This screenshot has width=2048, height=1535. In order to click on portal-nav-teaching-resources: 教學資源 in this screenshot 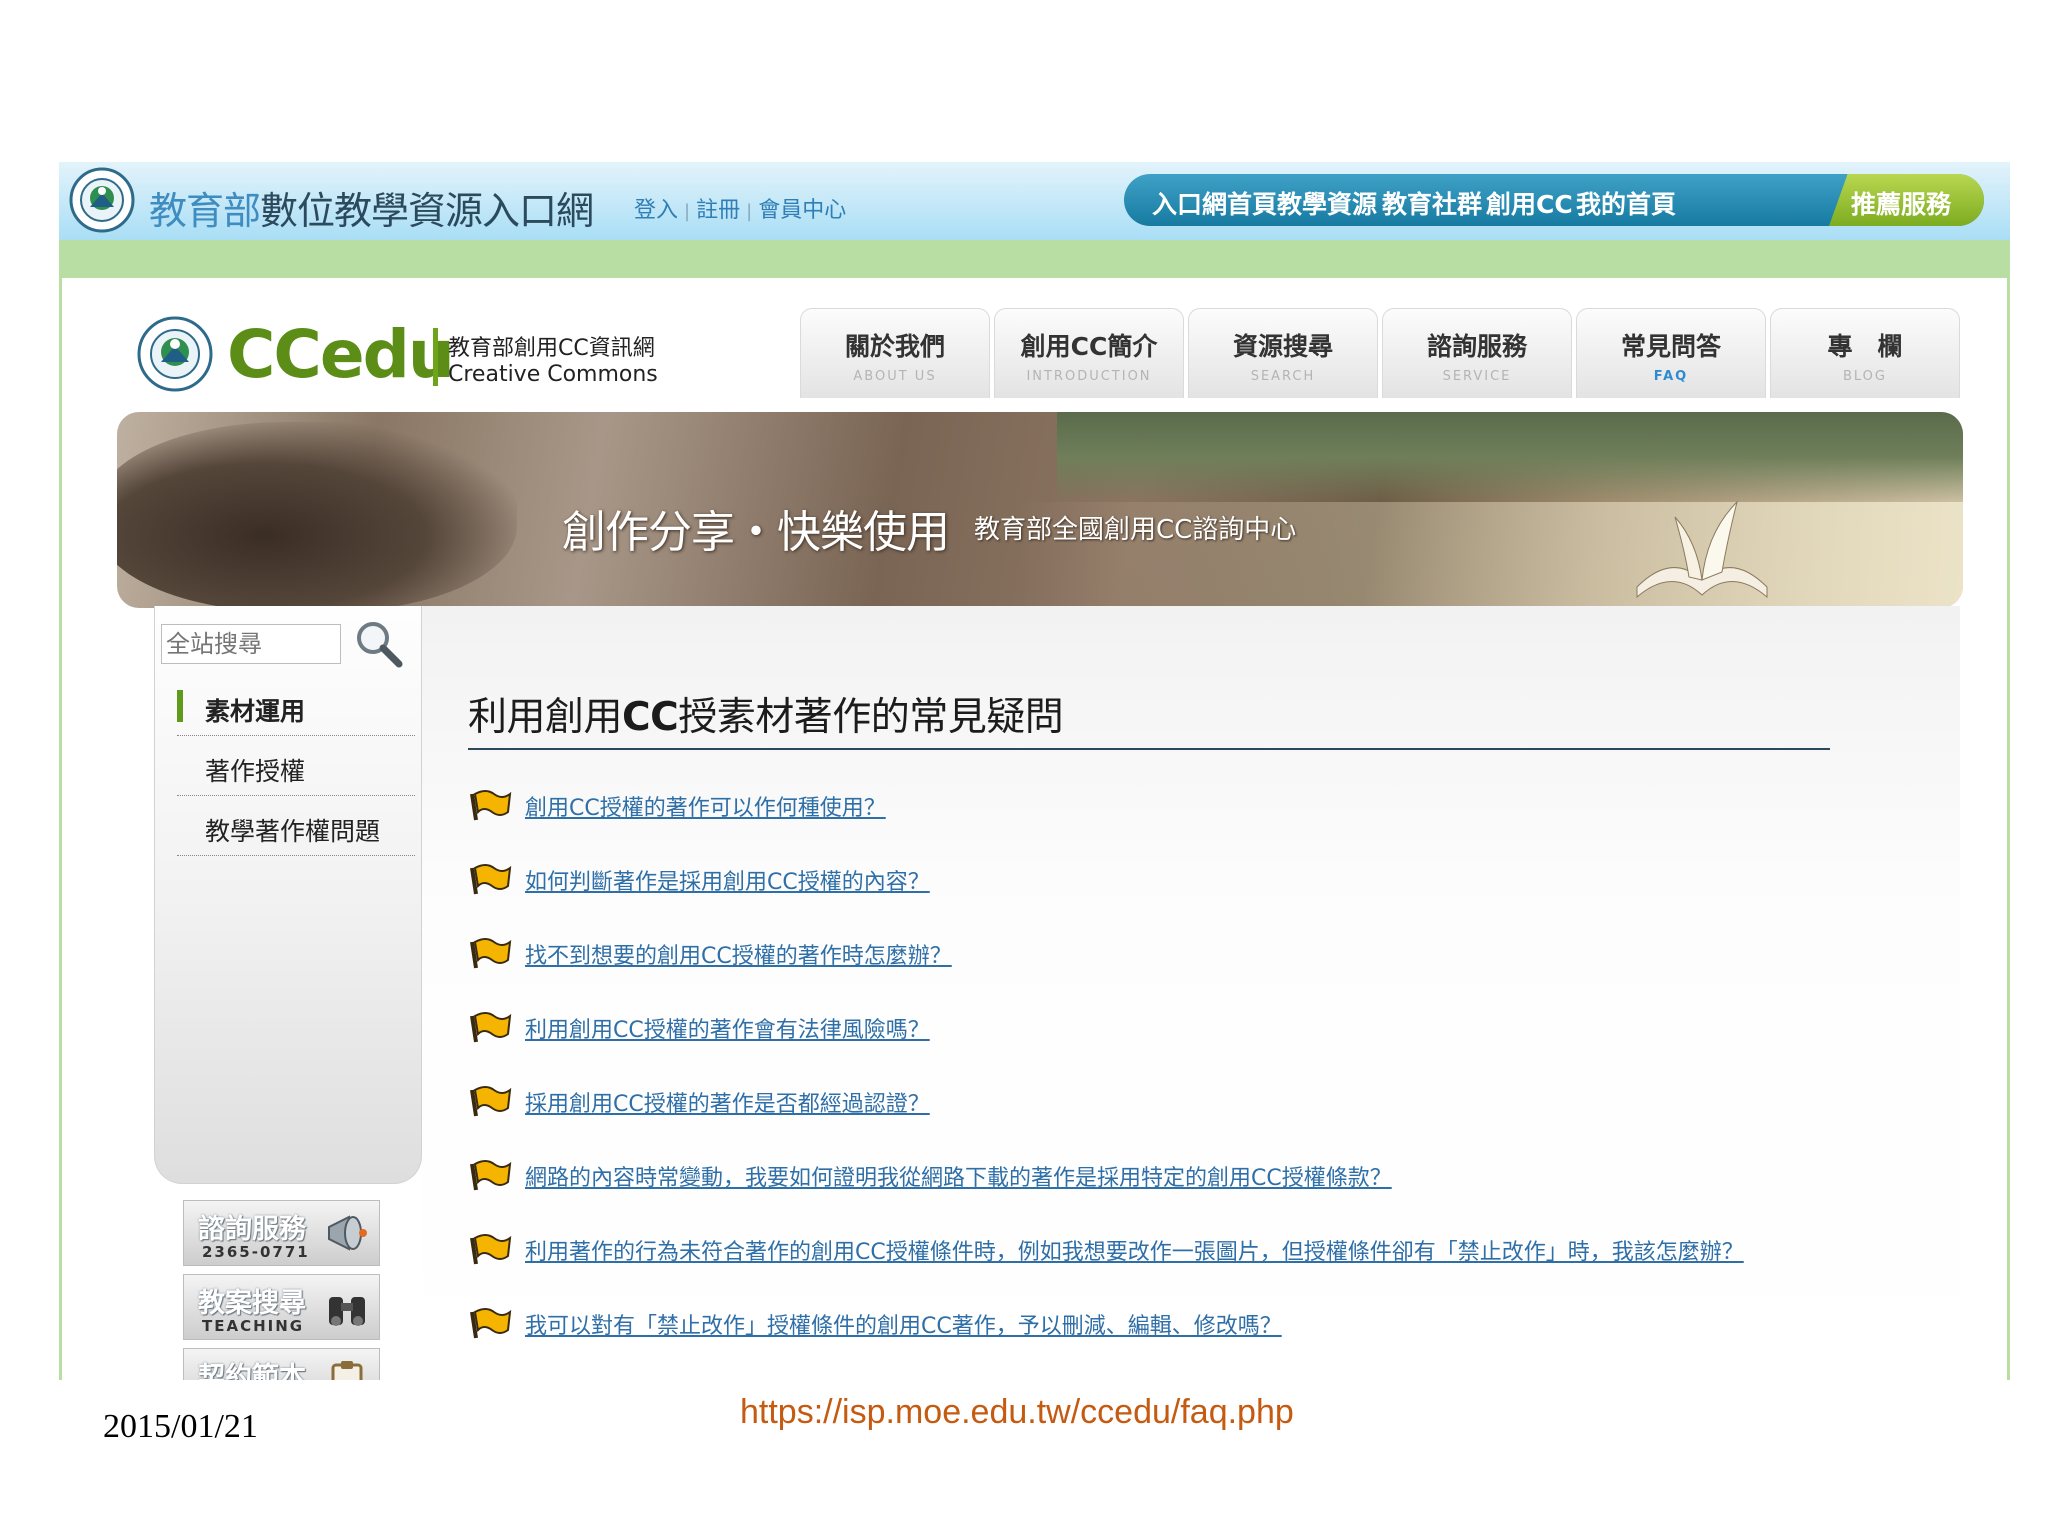, I will do `click(1327, 203)`.